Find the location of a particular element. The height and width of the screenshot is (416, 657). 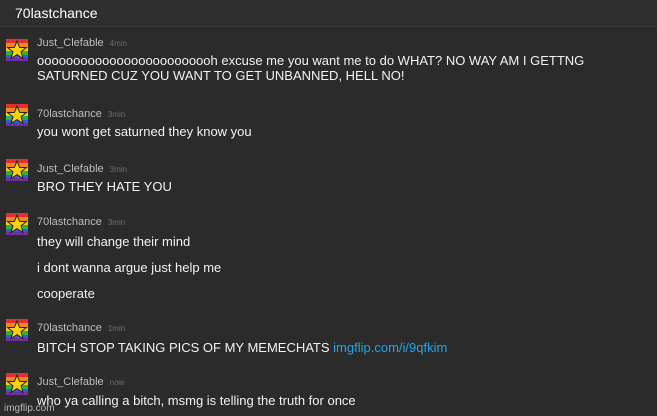

message-text: they will change their mind is located at coordinates (114, 241).